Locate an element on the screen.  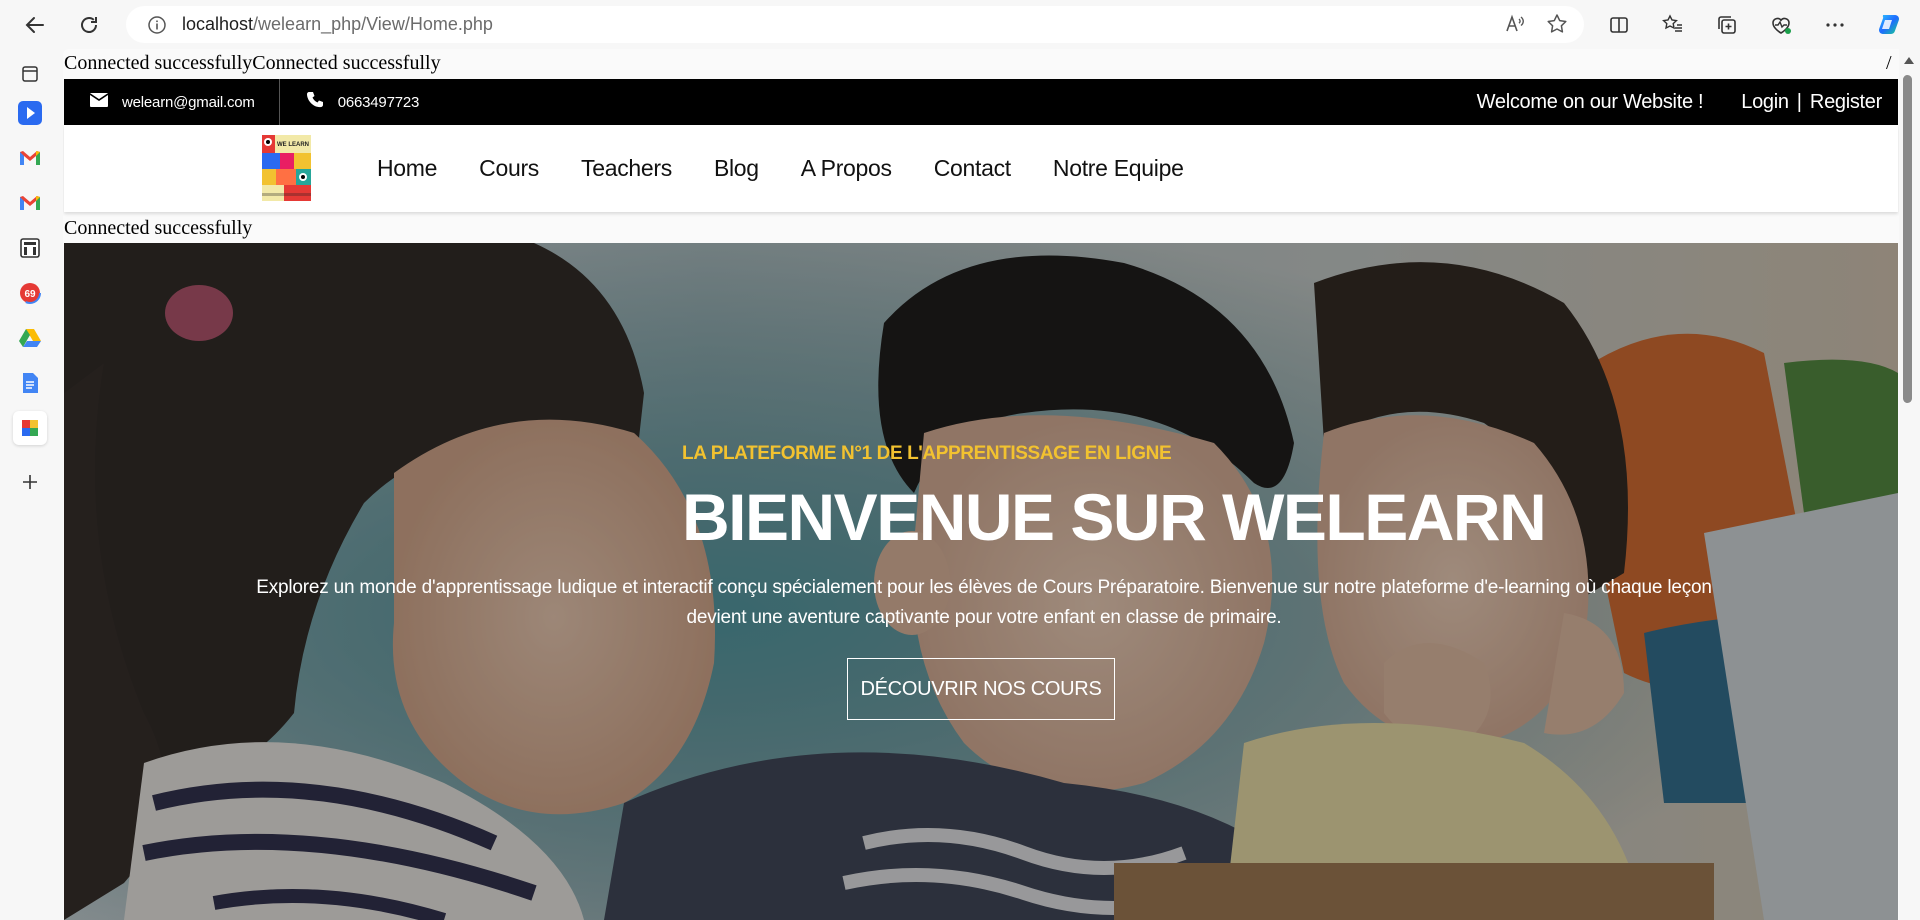
browser-toolbar: localhost/welearn_php/View/Home.php is located at coordinates (960, 24).